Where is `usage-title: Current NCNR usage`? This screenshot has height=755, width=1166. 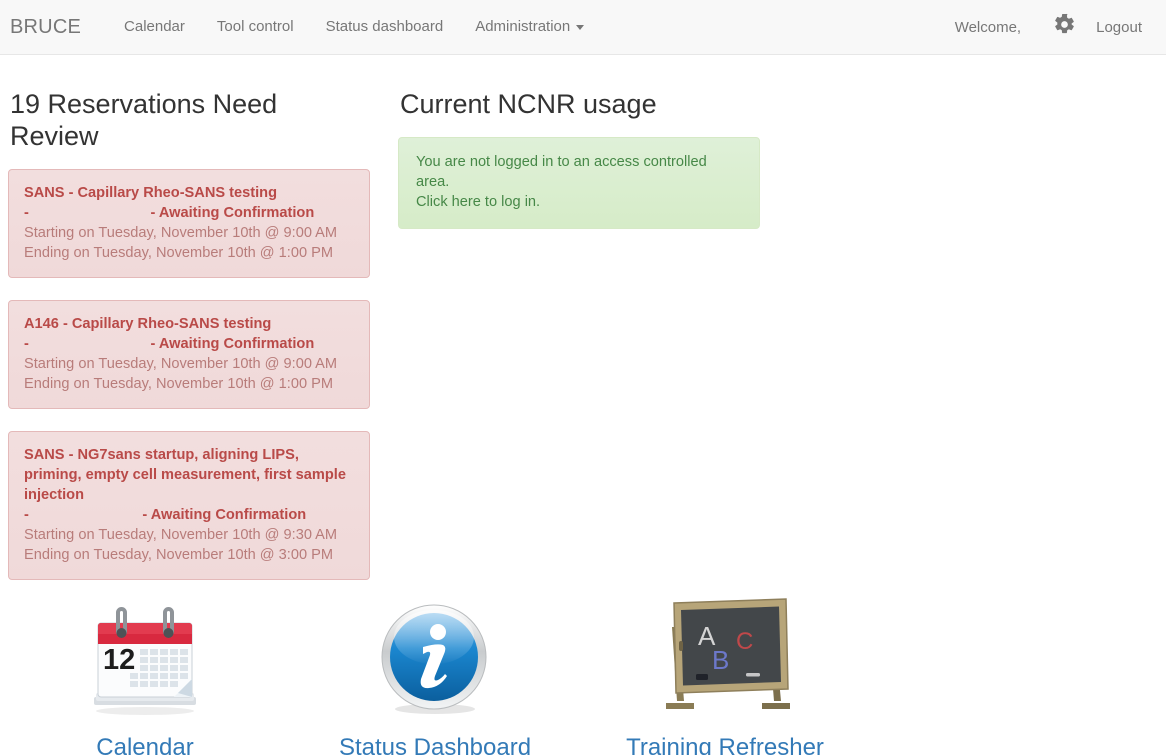 usage-title: Current NCNR usage is located at coordinates (528, 104).